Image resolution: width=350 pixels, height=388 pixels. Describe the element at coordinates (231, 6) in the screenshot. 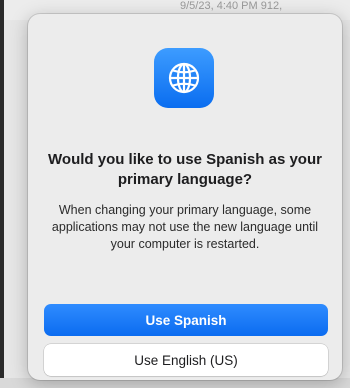

I see `background-timestamp: 9/5/23, 4:40 PM 912,` at that location.